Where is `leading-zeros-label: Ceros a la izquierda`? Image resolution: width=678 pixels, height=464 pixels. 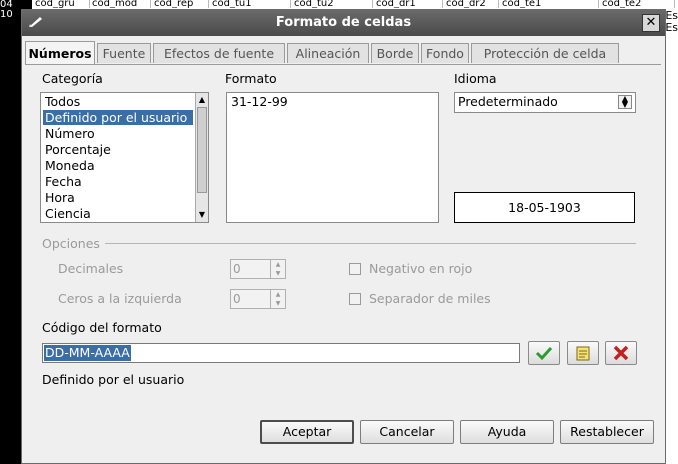
leading-zeros-label: Ceros a la izquierda is located at coordinates (120, 298).